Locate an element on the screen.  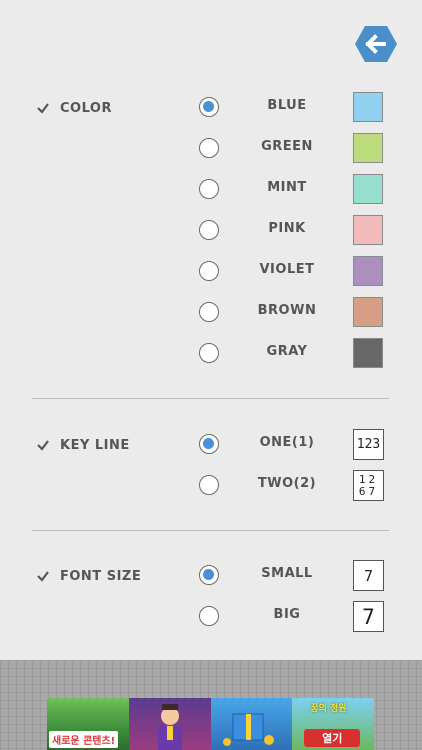
ad-caption-dream-garden: 꿈의 정원 is located at coordinates (328, 709).